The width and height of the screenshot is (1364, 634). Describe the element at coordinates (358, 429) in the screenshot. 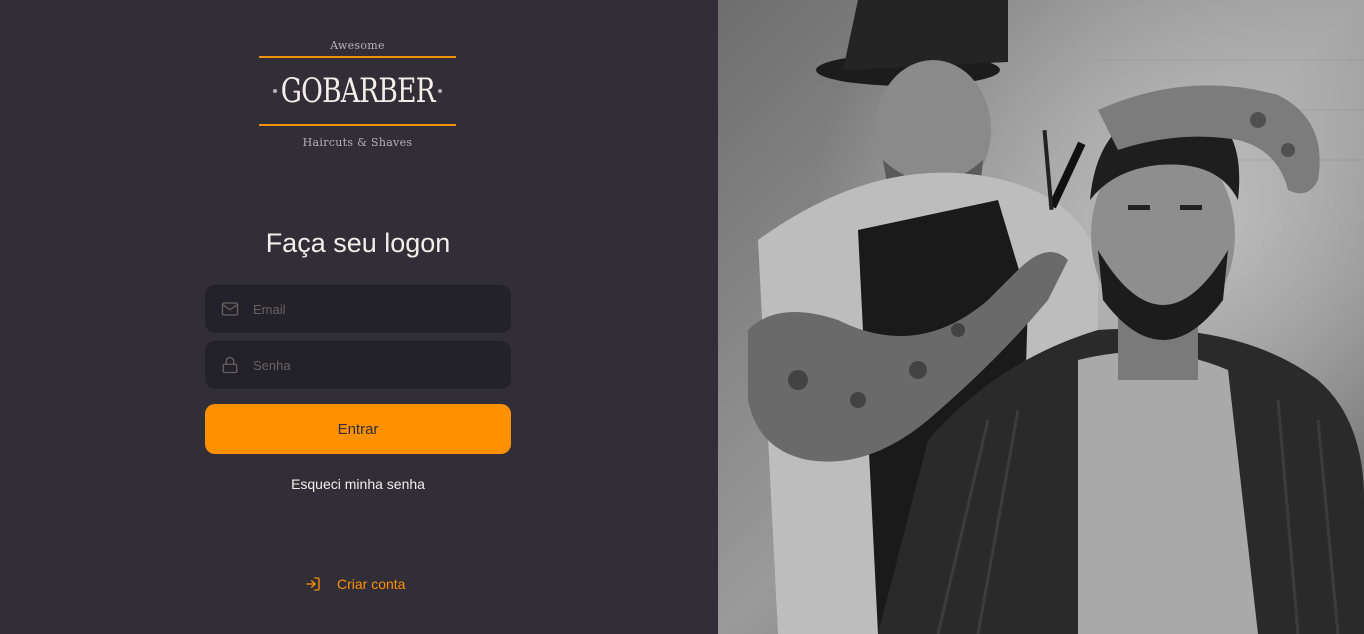

I see `submit-button: Entrar` at that location.